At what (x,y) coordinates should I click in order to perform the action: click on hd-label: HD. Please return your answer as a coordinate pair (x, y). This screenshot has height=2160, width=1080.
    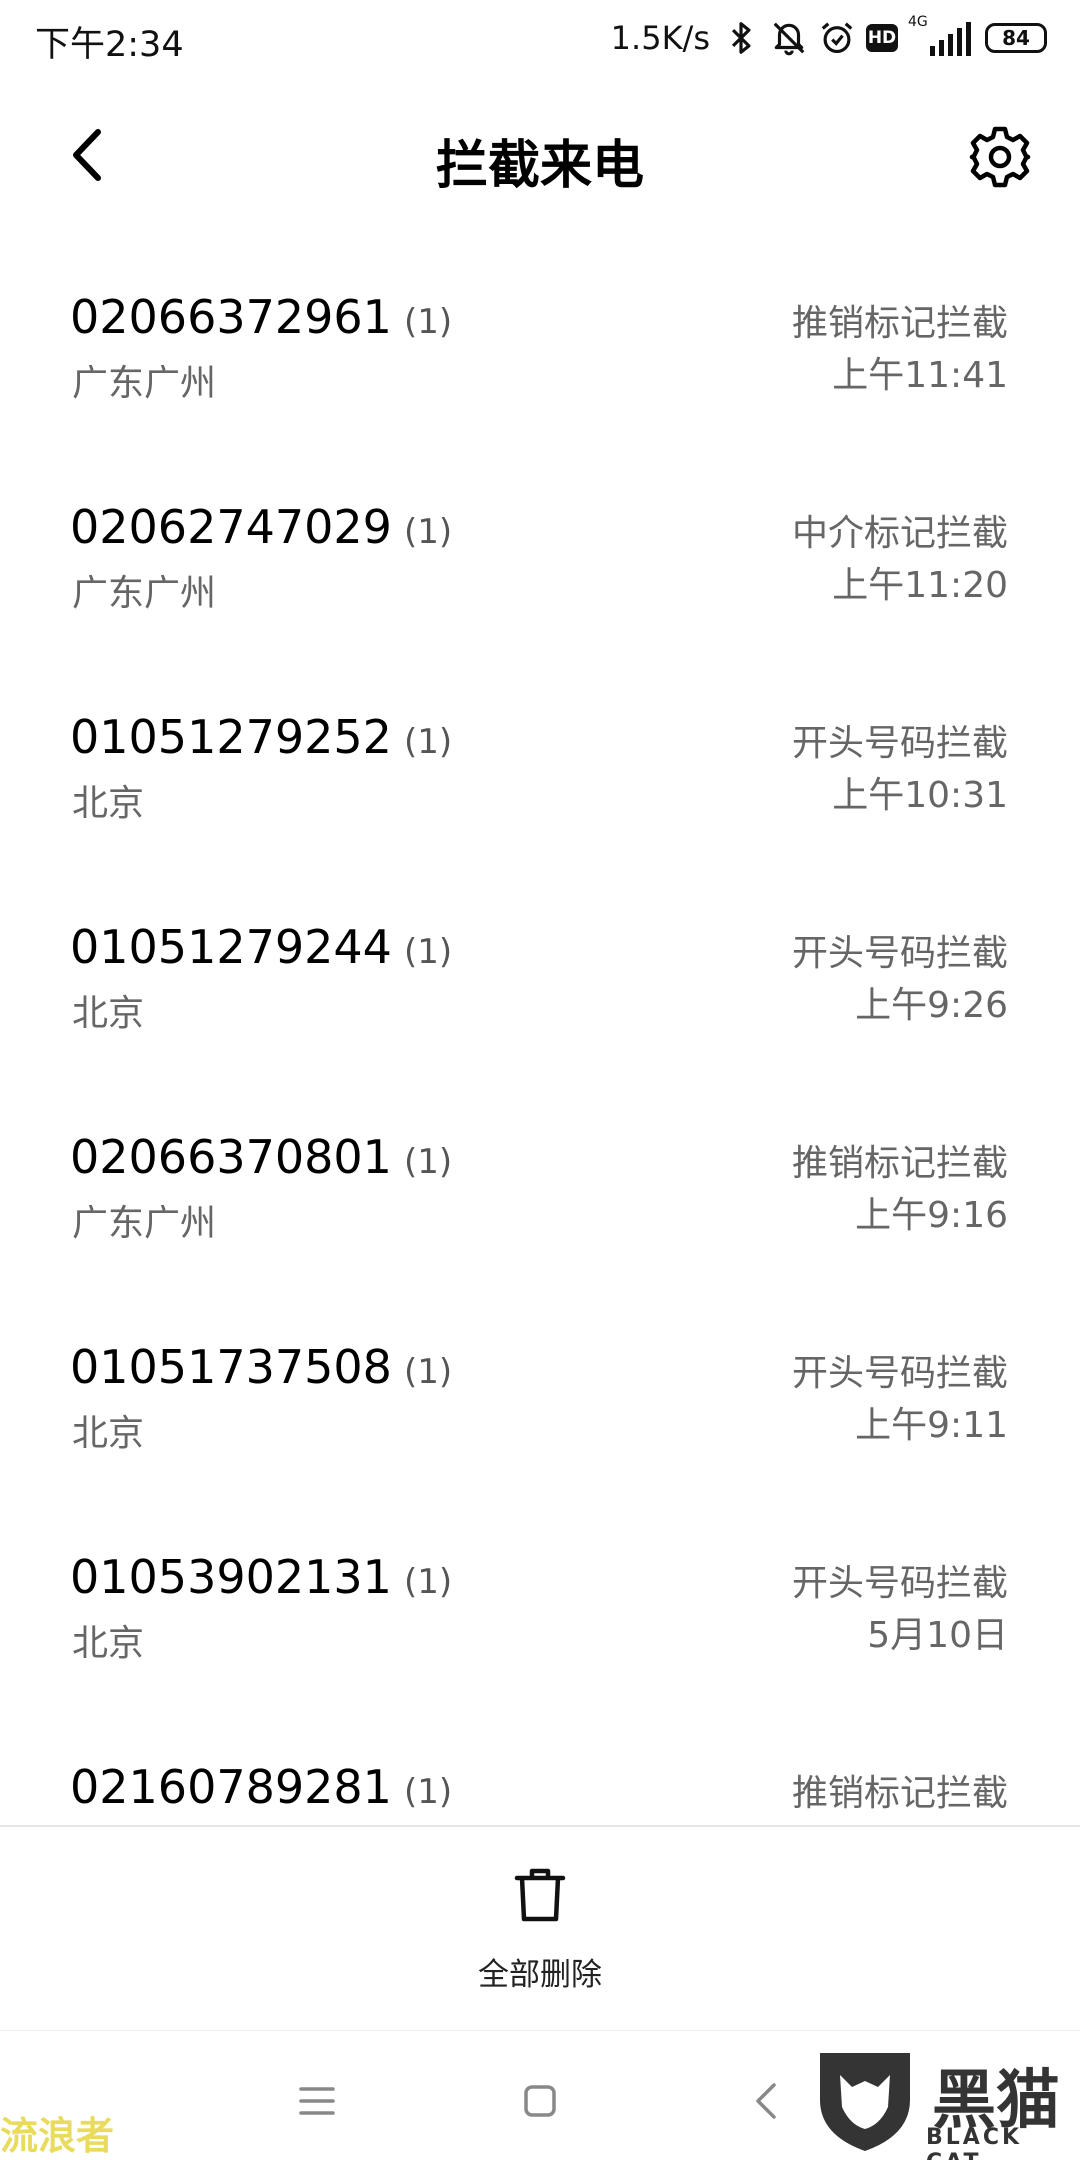
    Looking at the image, I should click on (882, 38).